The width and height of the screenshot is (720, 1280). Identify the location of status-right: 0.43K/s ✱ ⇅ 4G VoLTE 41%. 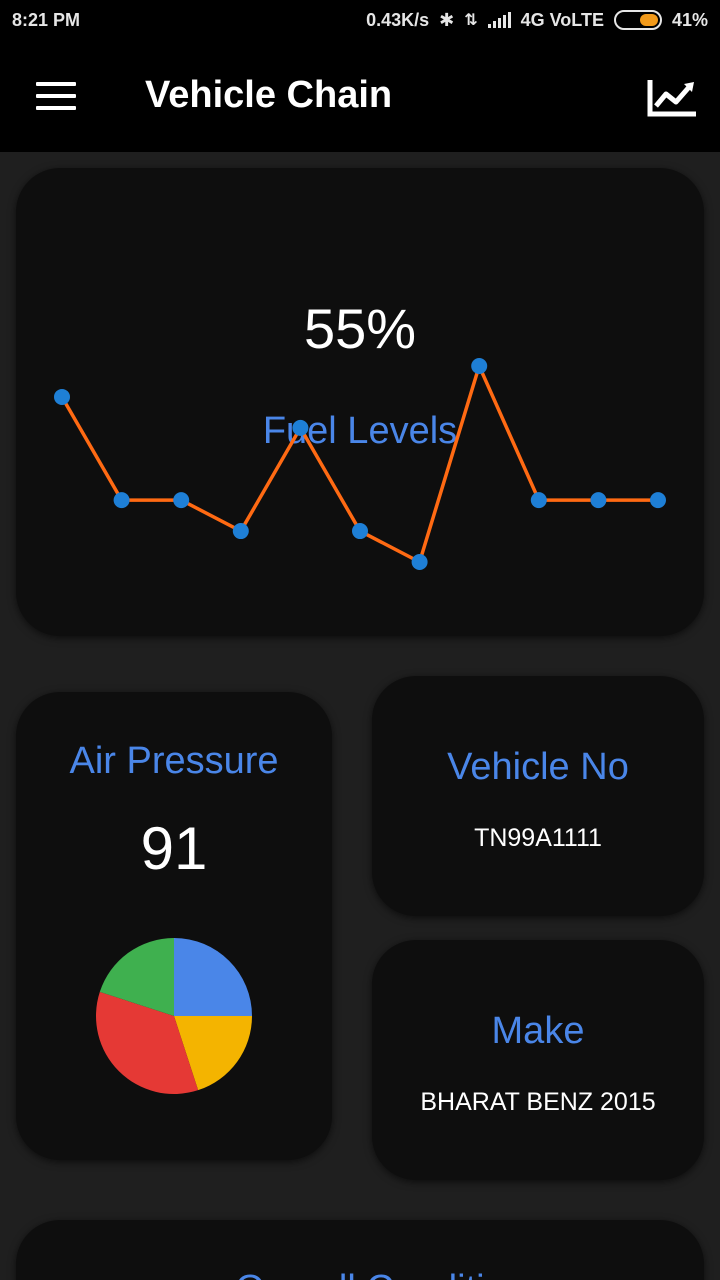
(537, 20).